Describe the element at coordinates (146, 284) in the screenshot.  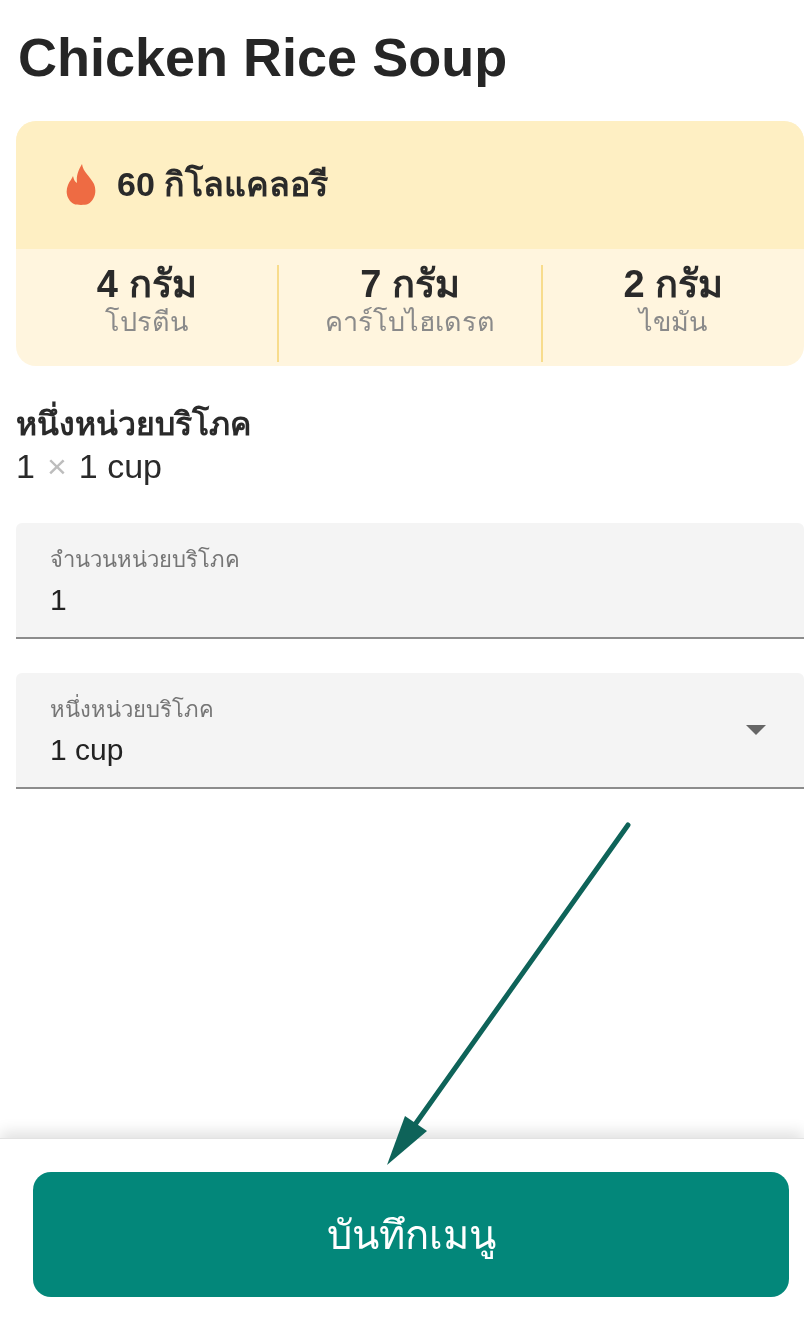
I see `macro-amount: 4 กรัม` at that location.